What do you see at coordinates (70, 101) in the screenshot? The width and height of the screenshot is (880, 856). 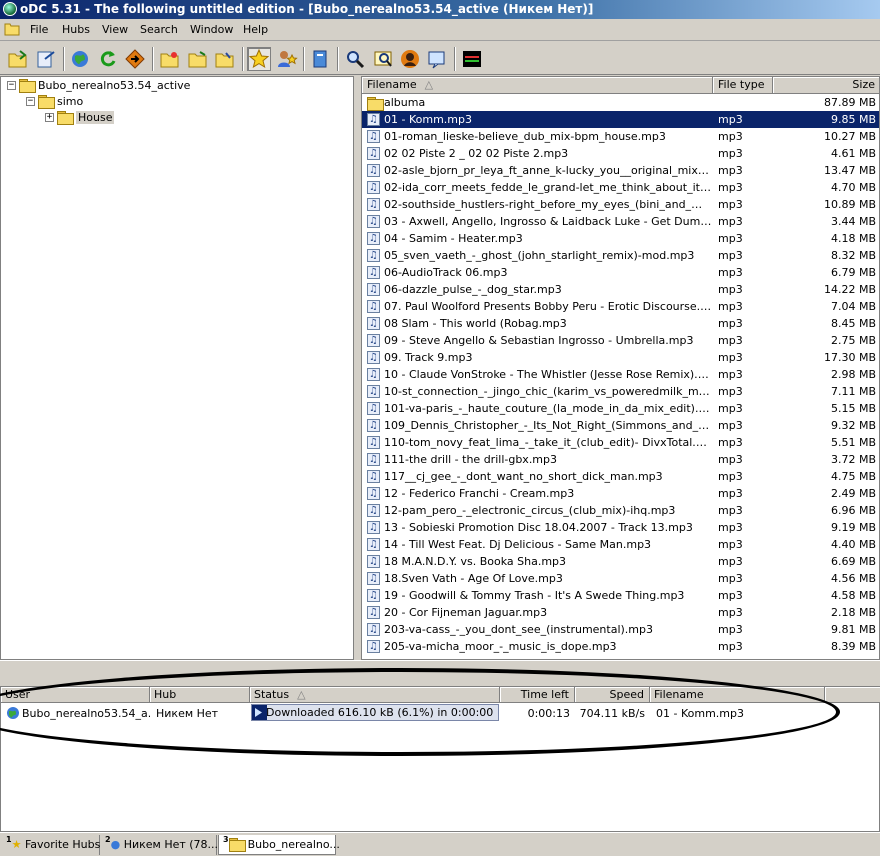 I see `tree-label-simo: simo` at bounding box center [70, 101].